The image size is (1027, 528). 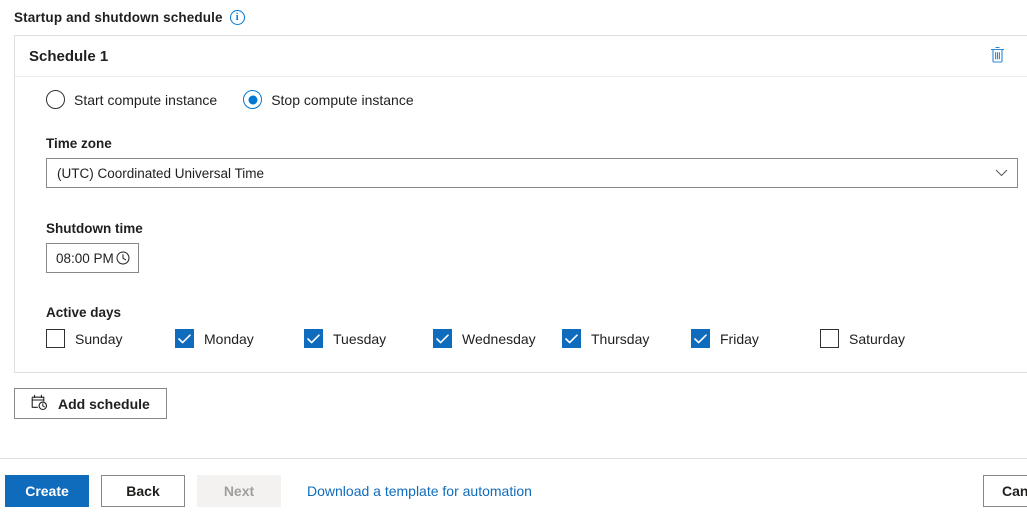 What do you see at coordinates (620, 338) in the screenshot?
I see `day-label-thursday: Thursday` at bounding box center [620, 338].